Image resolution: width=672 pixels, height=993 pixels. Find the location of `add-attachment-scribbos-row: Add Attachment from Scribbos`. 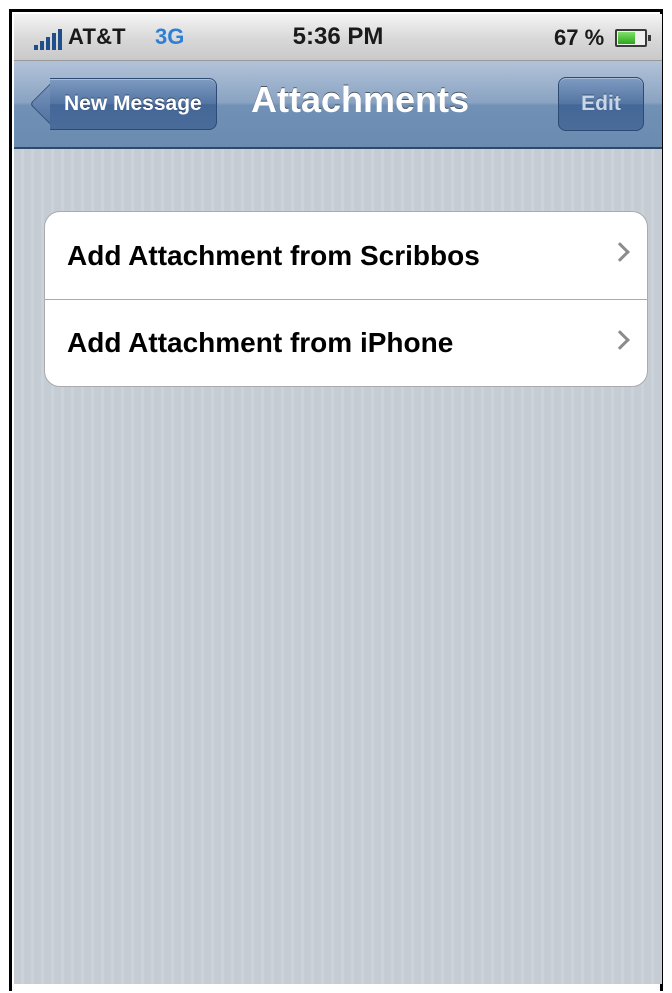

add-attachment-scribbos-row: Add Attachment from Scribbos is located at coordinates (346, 255).